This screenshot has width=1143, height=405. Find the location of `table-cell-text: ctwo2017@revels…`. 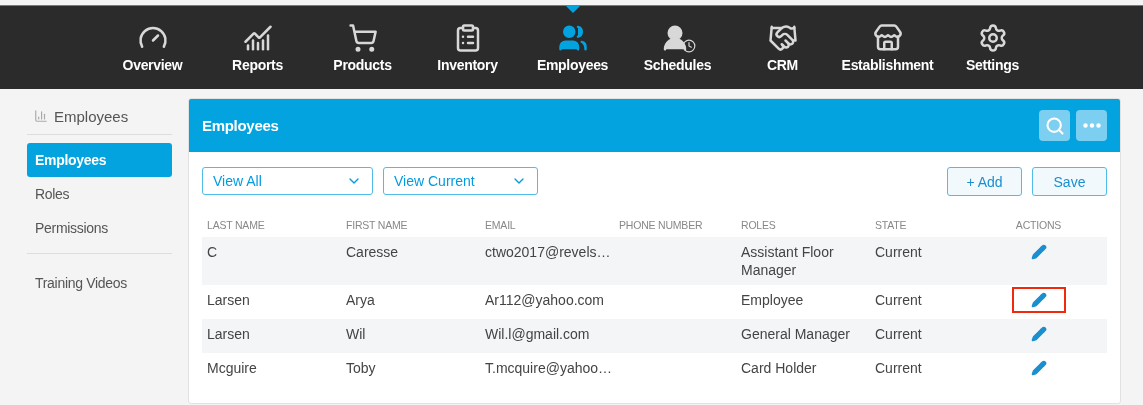

table-cell-text: ctwo2017@revels… is located at coordinates (548, 252).